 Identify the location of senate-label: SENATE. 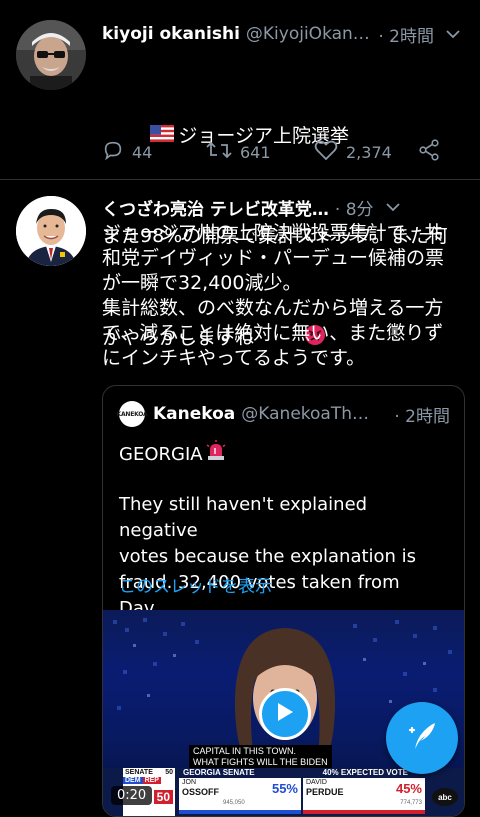
(139, 772).